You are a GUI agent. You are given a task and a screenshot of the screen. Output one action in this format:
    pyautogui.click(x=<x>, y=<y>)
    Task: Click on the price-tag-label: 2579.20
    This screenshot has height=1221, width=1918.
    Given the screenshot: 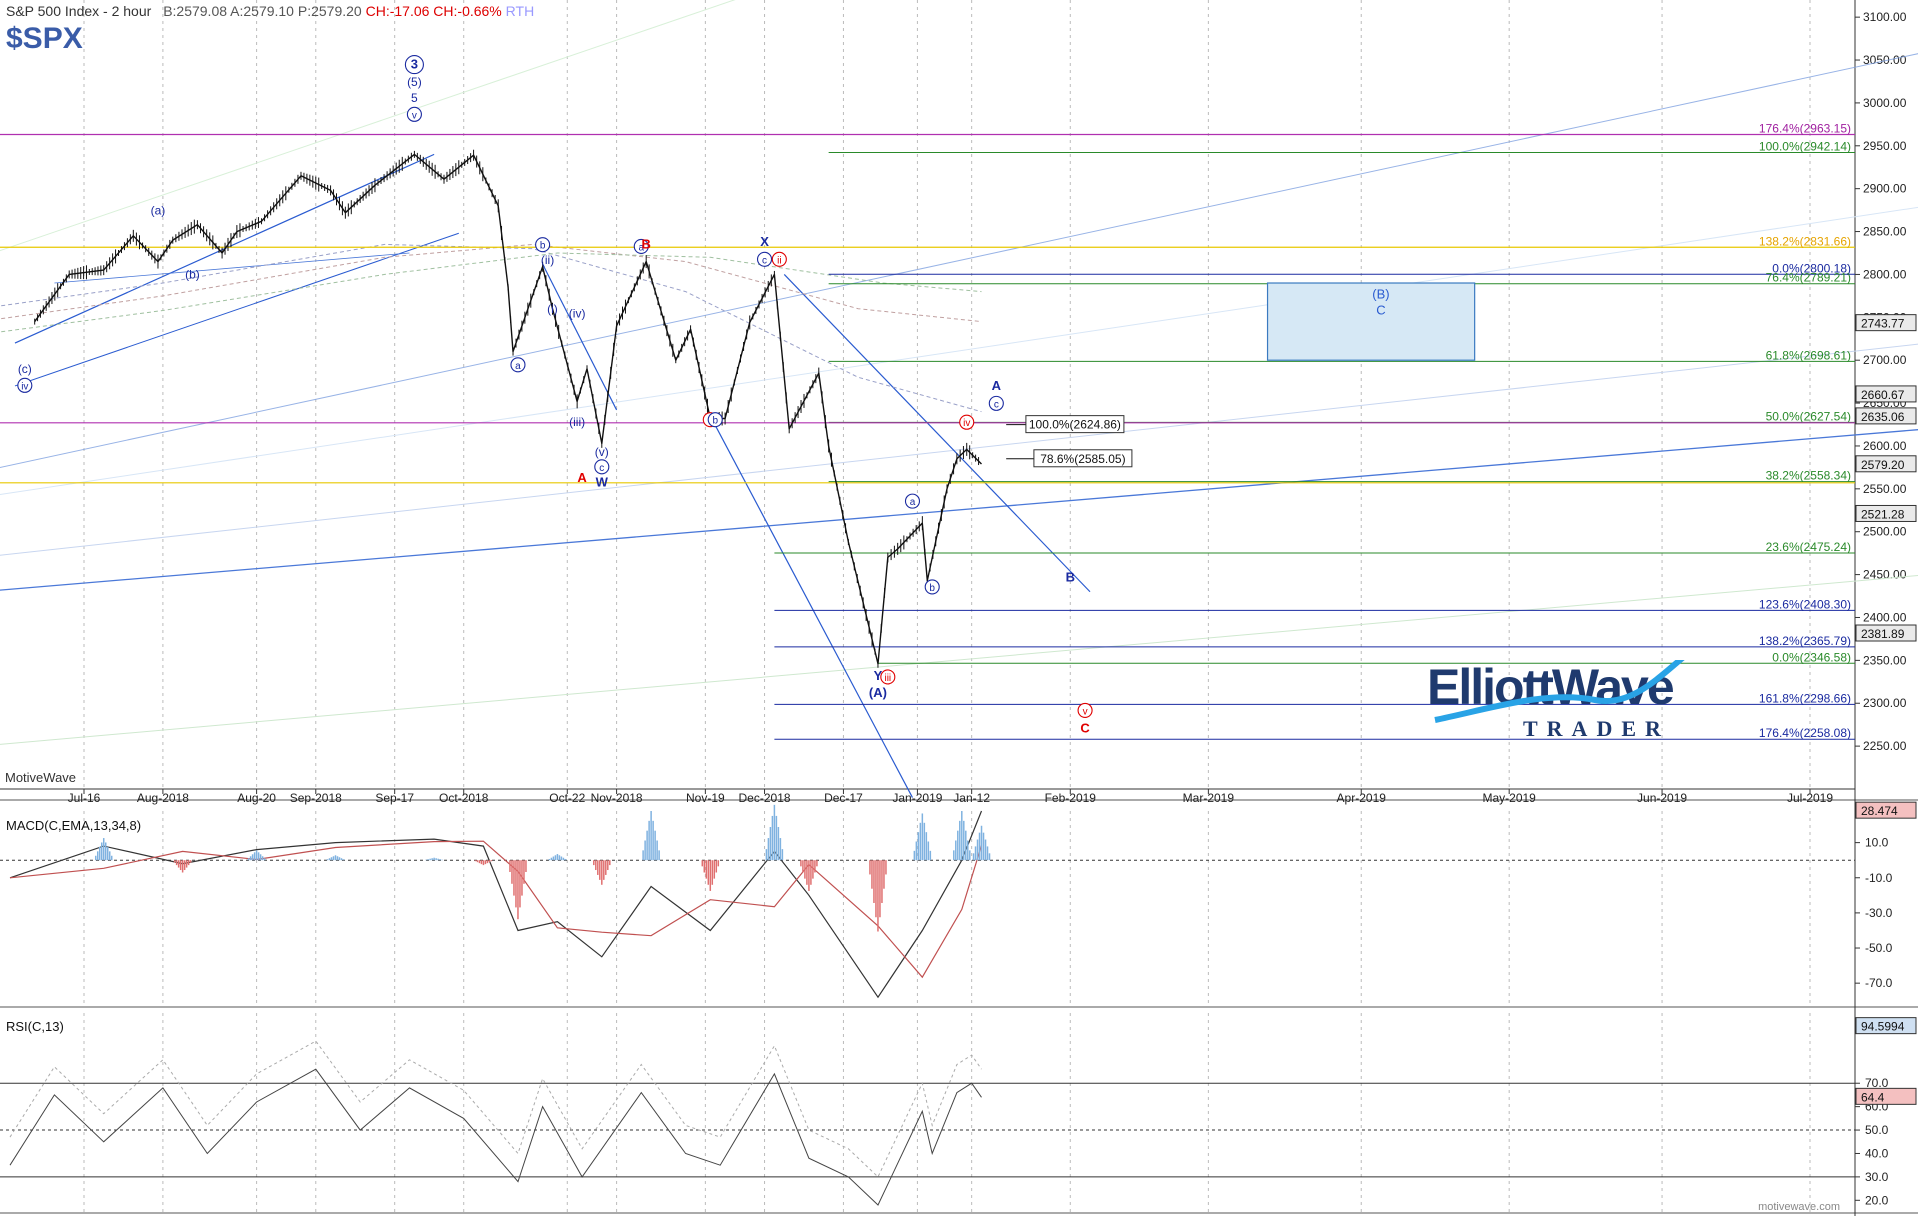 What is the action you would take?
    pyautogui.click(x=1883, y=465)
    